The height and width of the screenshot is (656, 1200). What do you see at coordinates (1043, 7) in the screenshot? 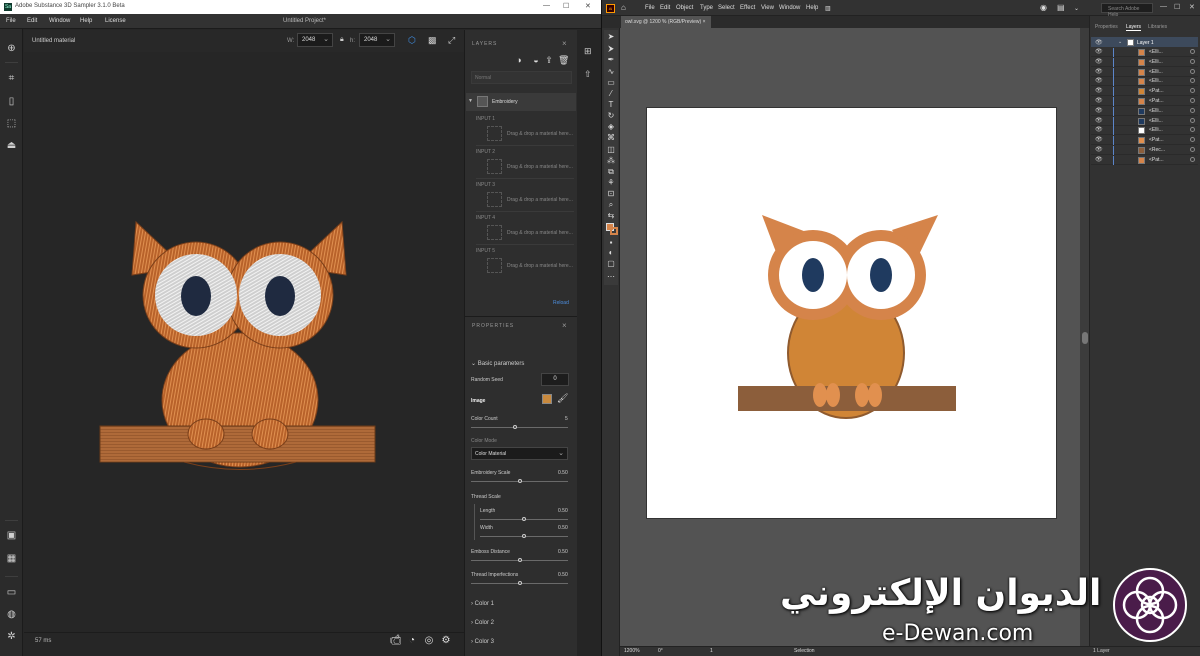
I see `account-icon: ◉` at bounding box center [1043, 7].